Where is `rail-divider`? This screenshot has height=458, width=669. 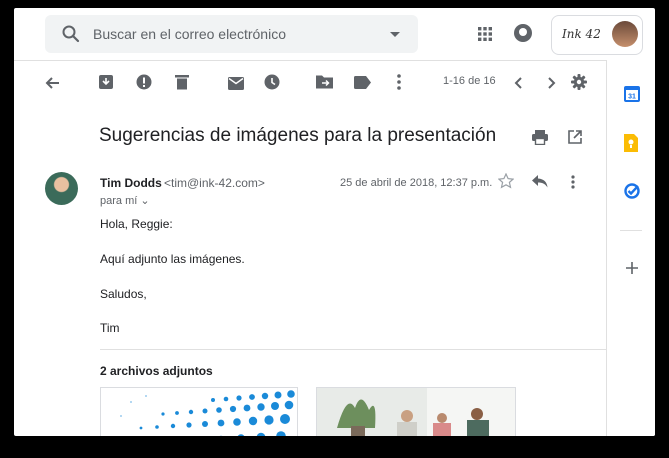
rail-divider is located at coordinates (631, 230).